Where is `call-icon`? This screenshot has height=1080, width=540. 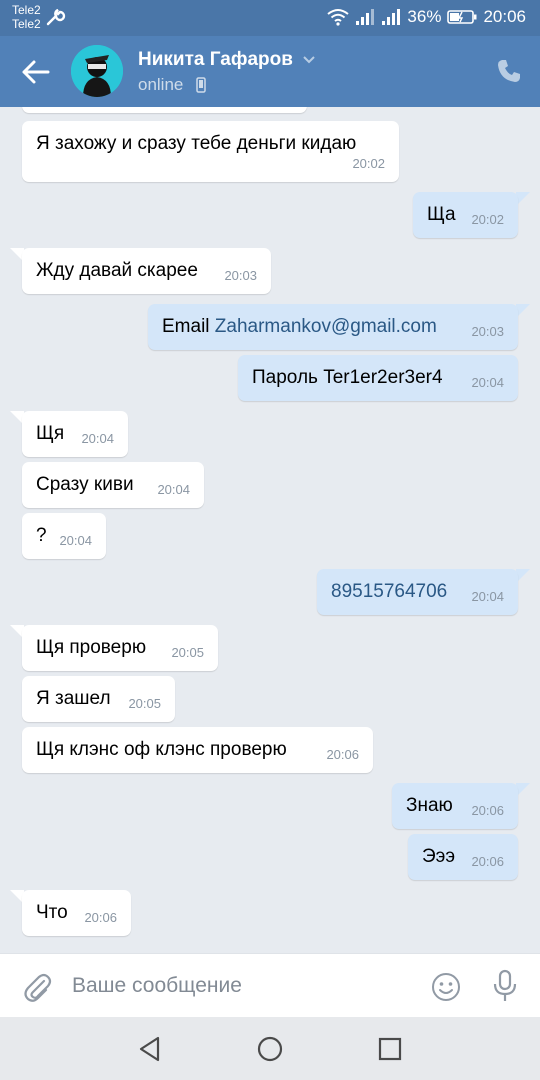 call-icon is located at coordinates (509, 71).